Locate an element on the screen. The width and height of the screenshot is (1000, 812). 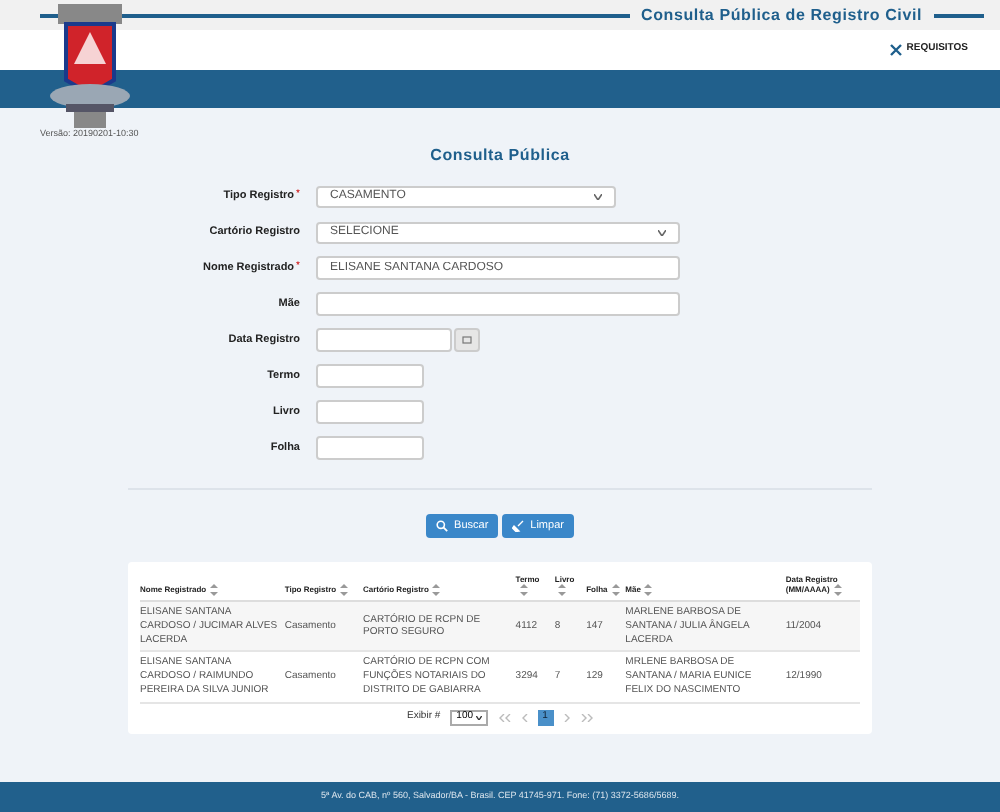
page-title: Consulta Pública de Registro Civil is located at coordinates (781, 15).